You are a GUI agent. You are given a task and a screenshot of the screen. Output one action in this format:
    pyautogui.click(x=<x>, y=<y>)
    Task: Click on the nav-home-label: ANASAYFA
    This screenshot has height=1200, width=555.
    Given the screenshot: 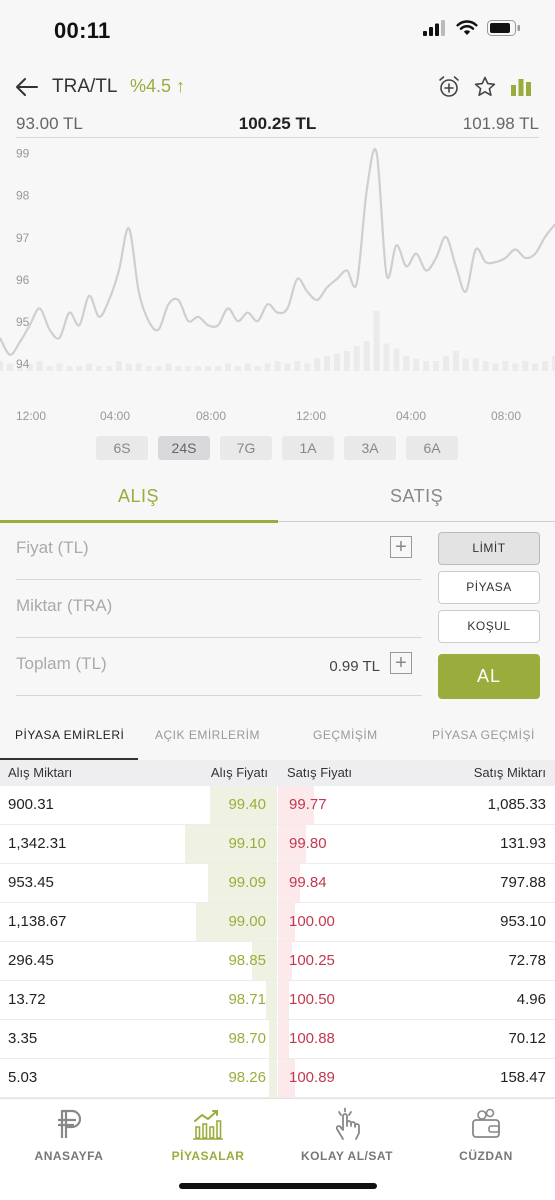 What is the action you would take?
    pyautogui.click(x=69, y=1156)
    